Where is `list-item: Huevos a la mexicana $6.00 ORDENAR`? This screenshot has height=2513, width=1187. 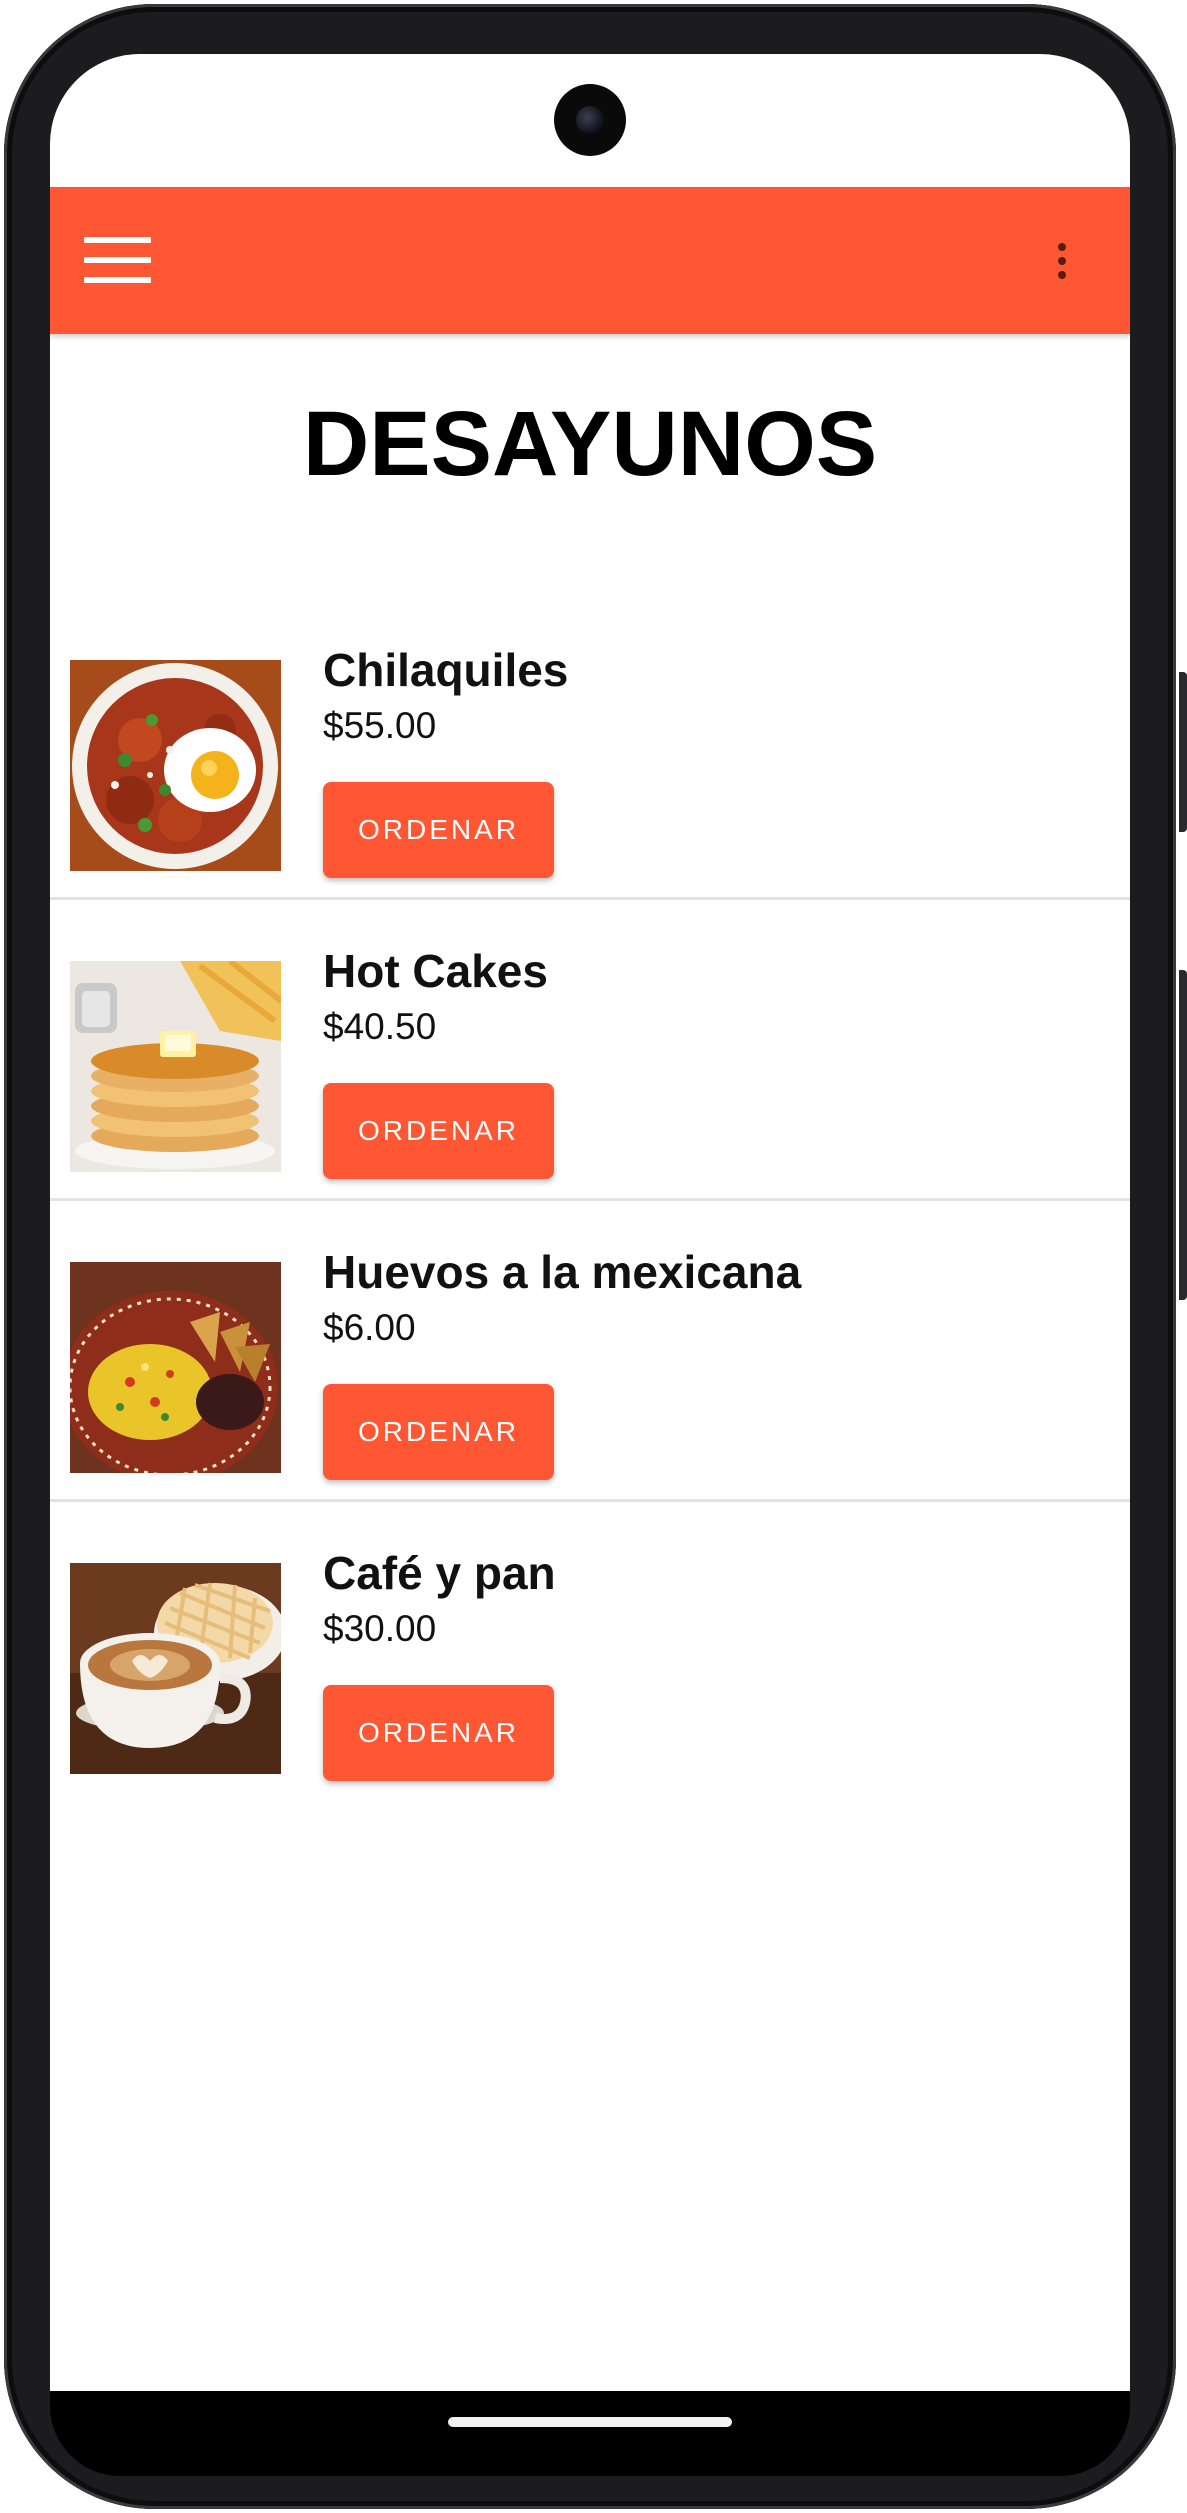
list-item: Huevos a la mexicana $6.00 ORDENAR is located at coordinates (590, 1351).